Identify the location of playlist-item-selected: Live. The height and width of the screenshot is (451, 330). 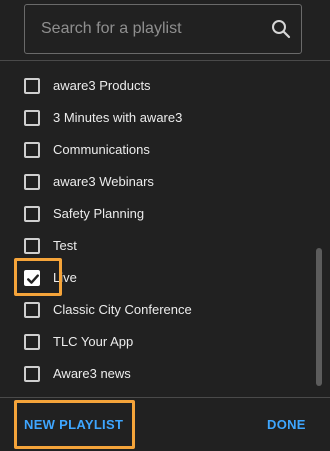
(159, 278).